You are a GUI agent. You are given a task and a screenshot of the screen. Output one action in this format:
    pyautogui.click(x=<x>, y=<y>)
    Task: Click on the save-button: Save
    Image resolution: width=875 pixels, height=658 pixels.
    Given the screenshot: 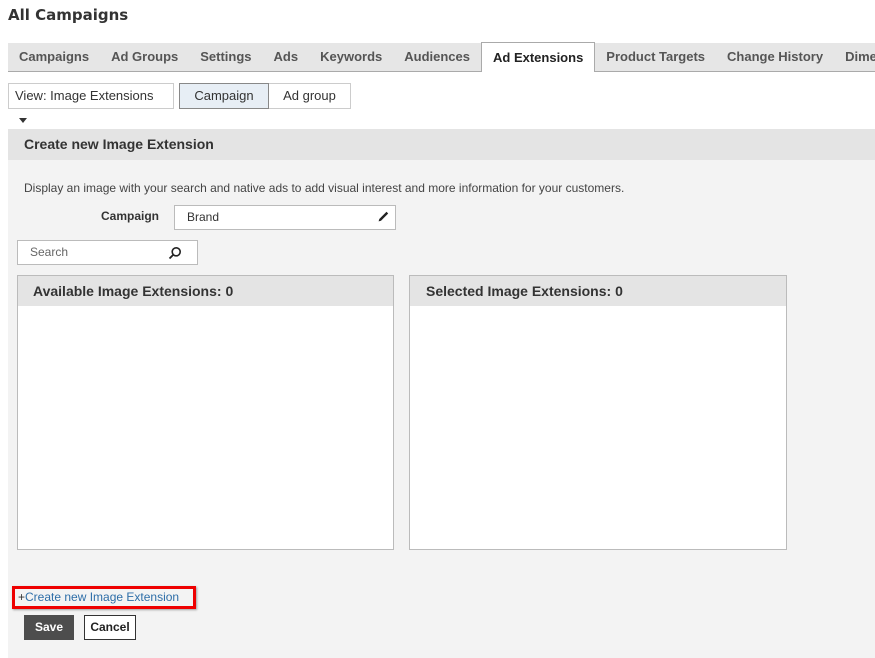 What is the action you would take?
    pyautogui.click(x=49, y=627)
    